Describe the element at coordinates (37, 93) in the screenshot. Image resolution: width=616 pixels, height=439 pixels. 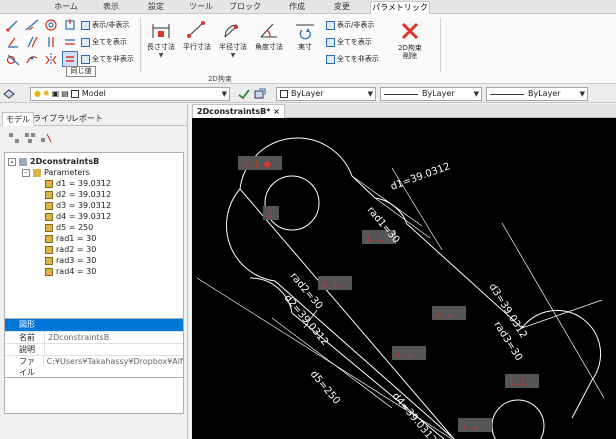
I see `lightbulb-icon: ●` at that location.